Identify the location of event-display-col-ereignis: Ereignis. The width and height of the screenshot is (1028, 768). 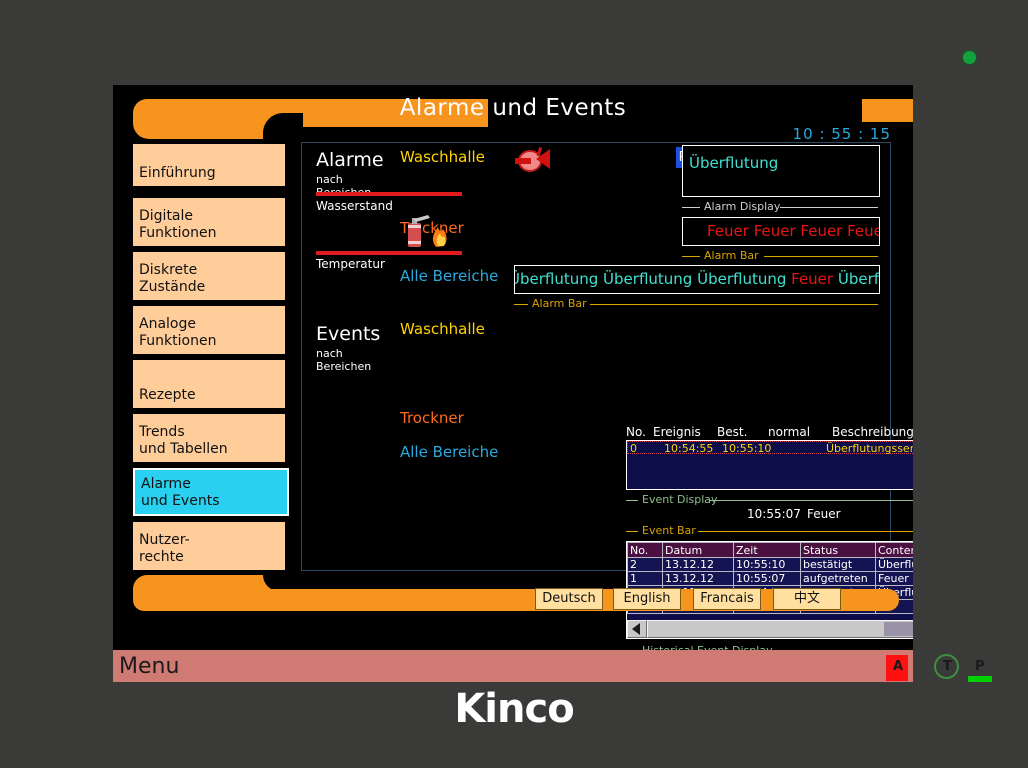
(677, 432).